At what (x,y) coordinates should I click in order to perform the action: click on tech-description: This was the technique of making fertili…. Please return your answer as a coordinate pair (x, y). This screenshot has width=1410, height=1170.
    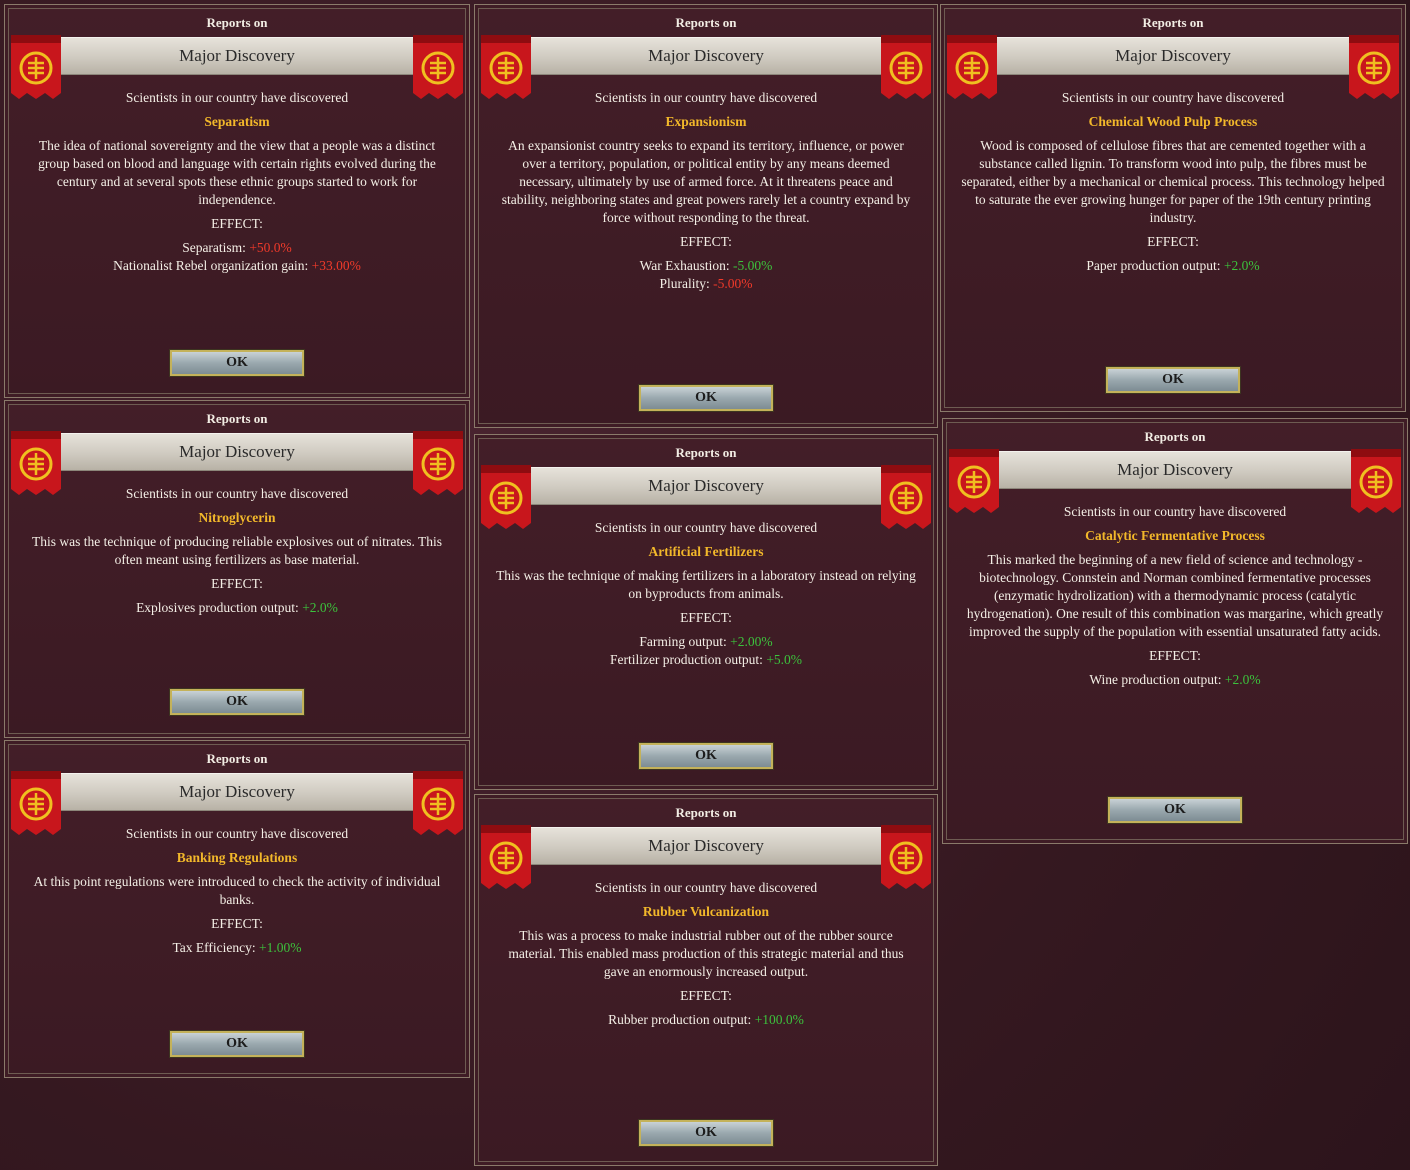
    Looking at the image, I should click on (706, 584).